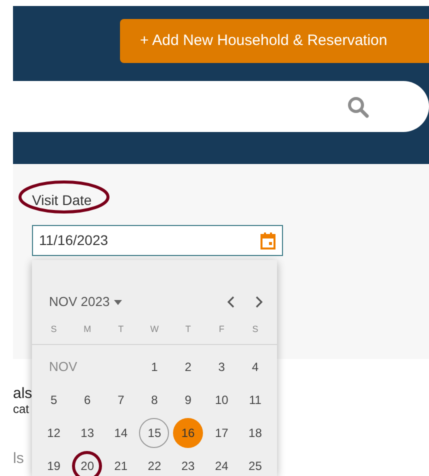  Describe the element at coordinates (157, 240) in the screenshot. I see `visit-date-field: 11/16/2023` at that location.